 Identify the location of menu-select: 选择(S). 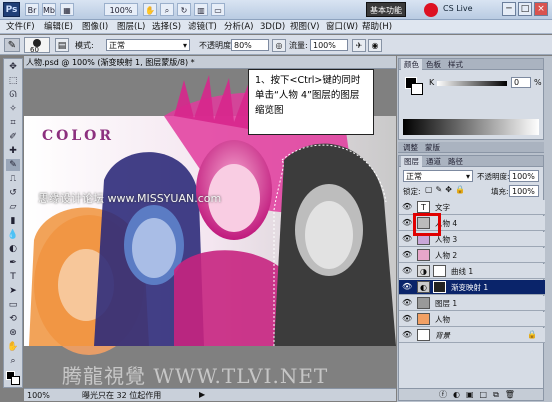
(166, 27).